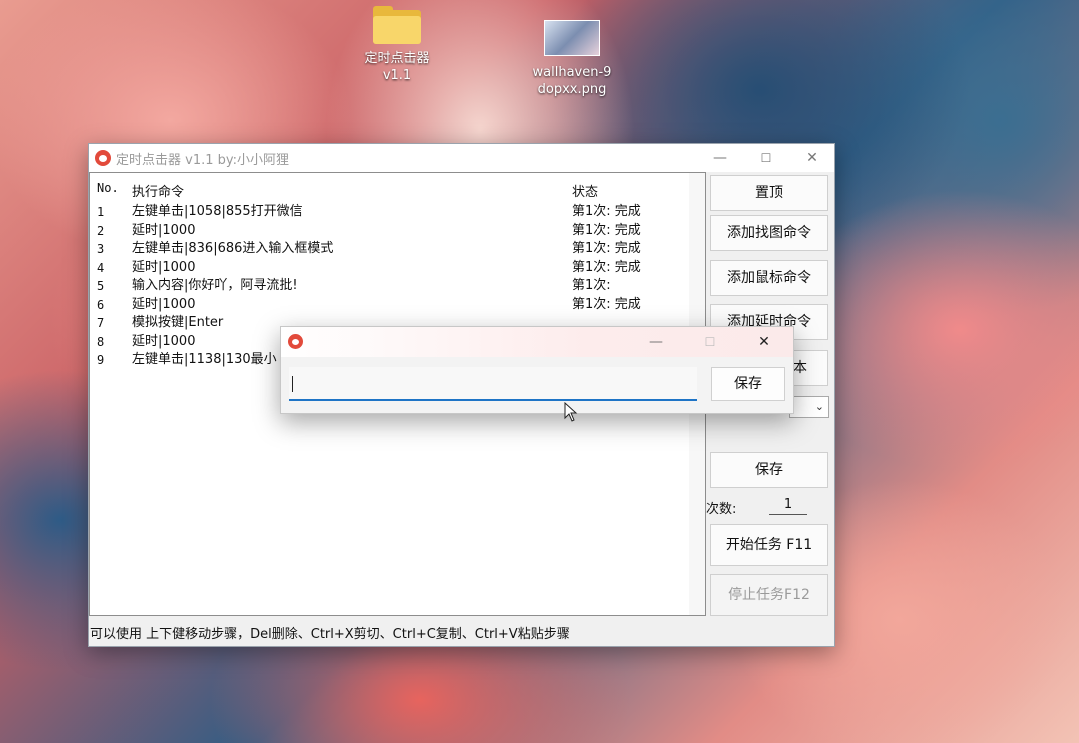  Describe the element at coordinates (397, 75) in the screenshot. I see `desktop-icon-label: v1.1` at that location.